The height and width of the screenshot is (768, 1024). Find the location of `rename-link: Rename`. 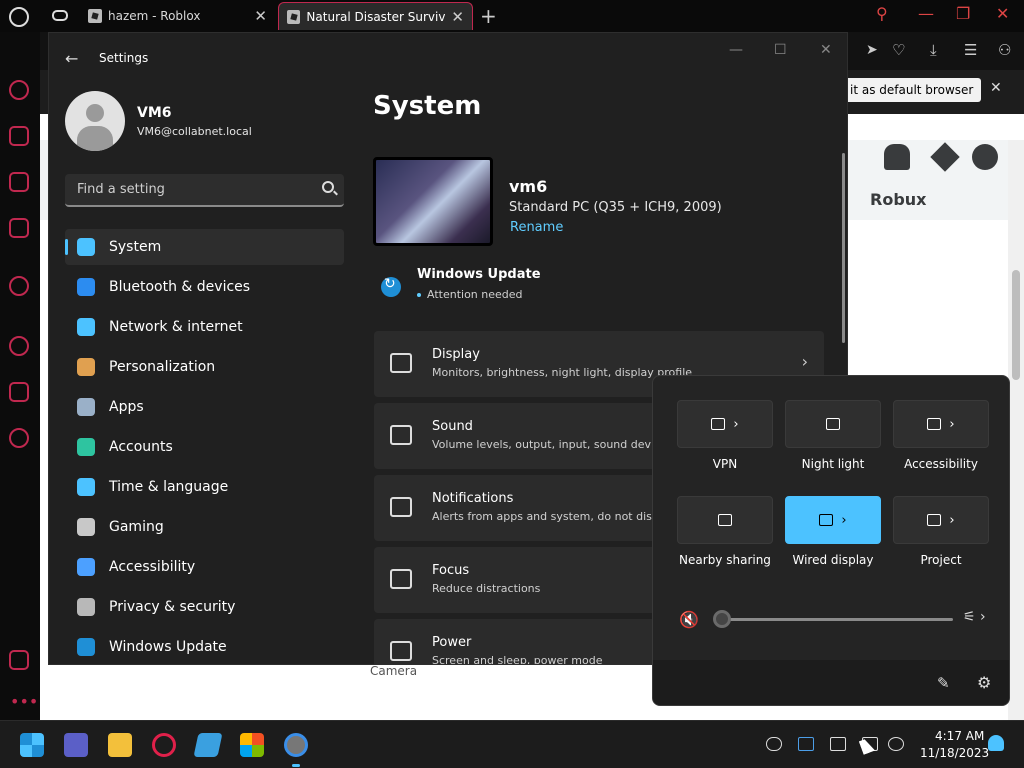

rename-link: Rename is located at coordinates (536, 227).